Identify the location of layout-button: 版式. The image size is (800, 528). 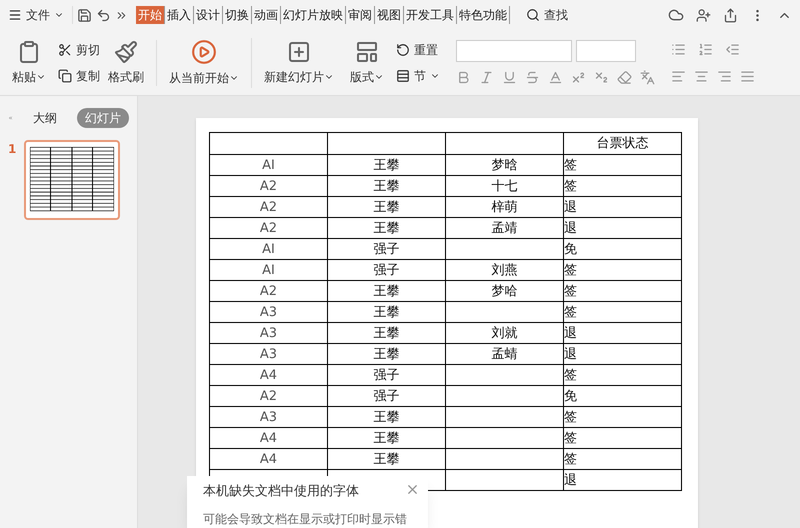
(367, 63).